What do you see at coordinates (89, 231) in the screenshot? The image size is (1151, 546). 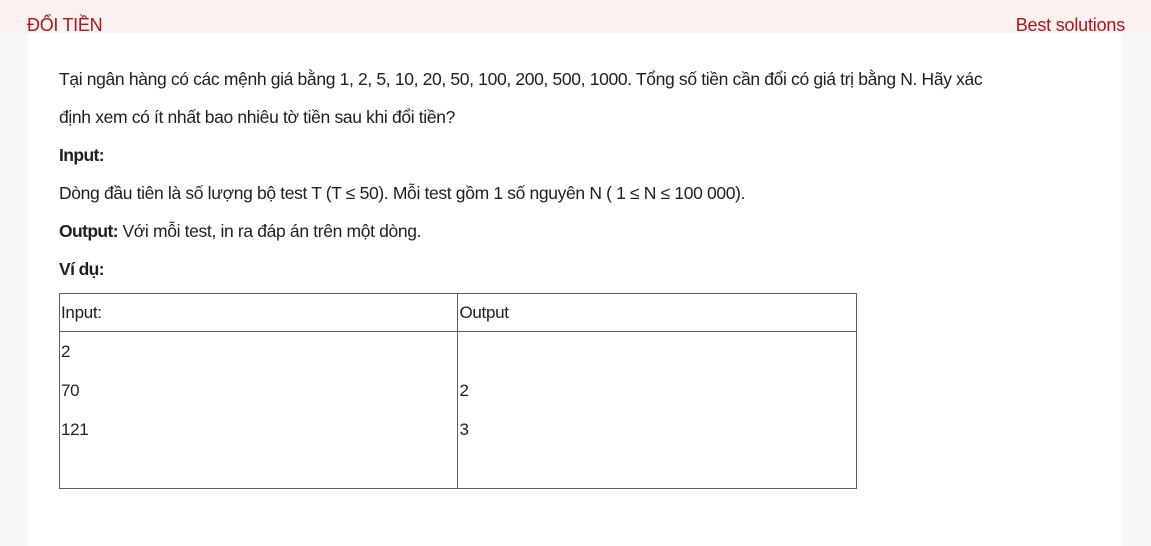 I see `output-heading: Output:` at bounding box center [89, 231].